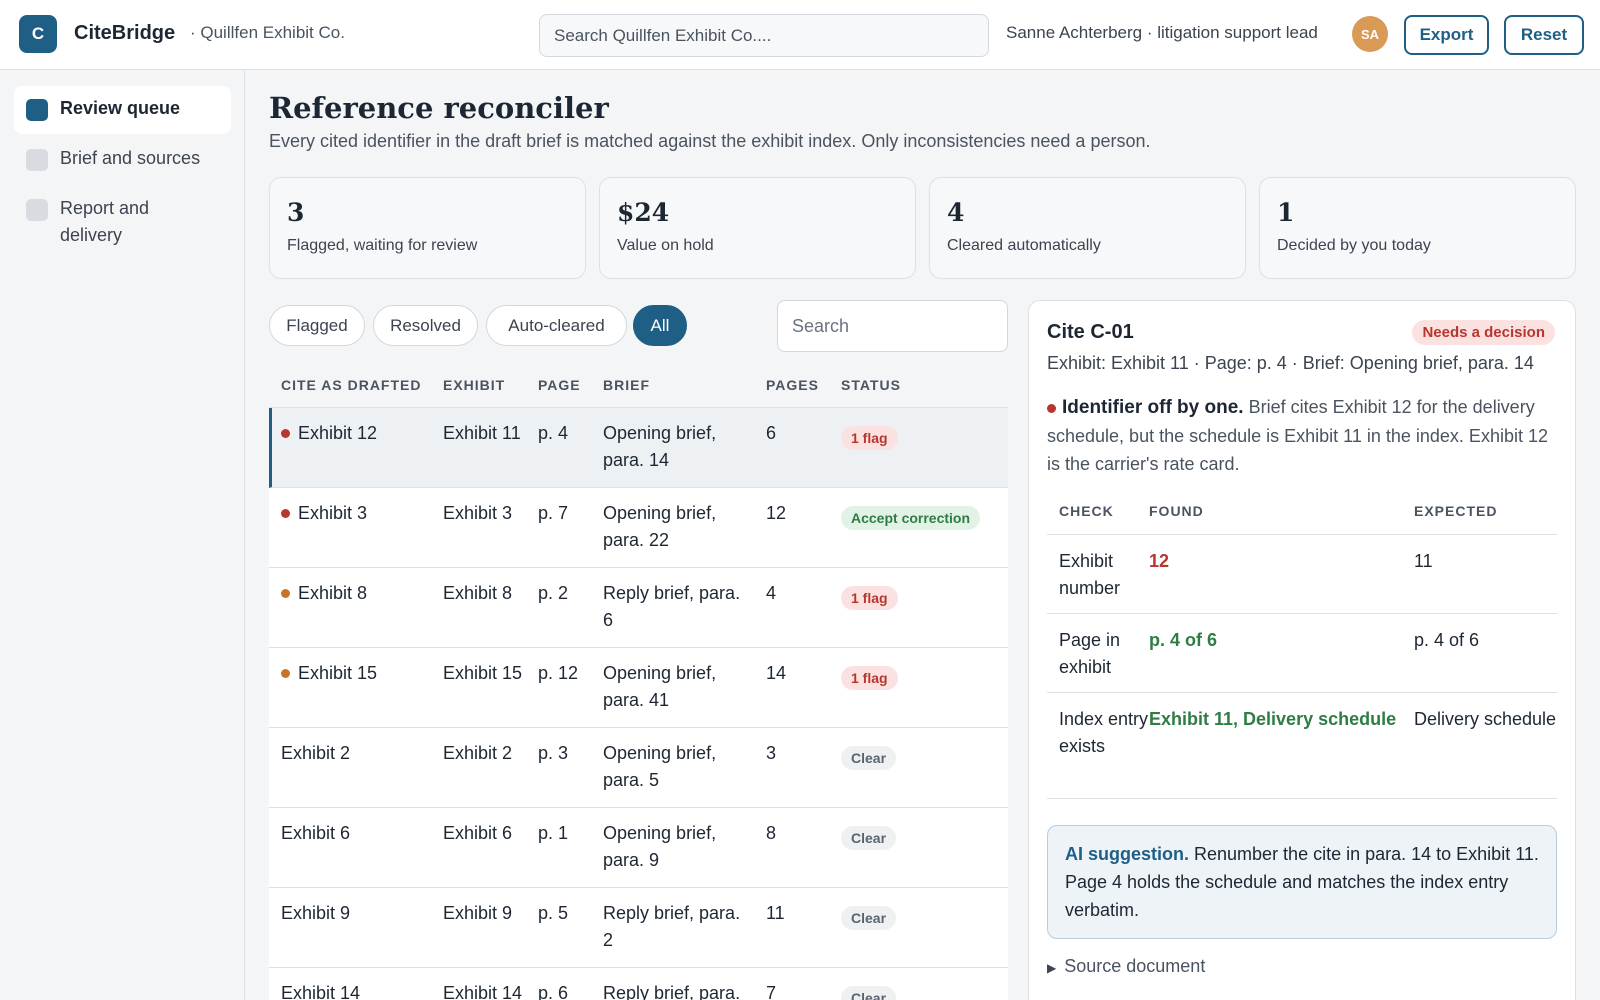 This screenshot has width=1600, height=1000. I want to click on table-search-input: Search, so click(892, 326).